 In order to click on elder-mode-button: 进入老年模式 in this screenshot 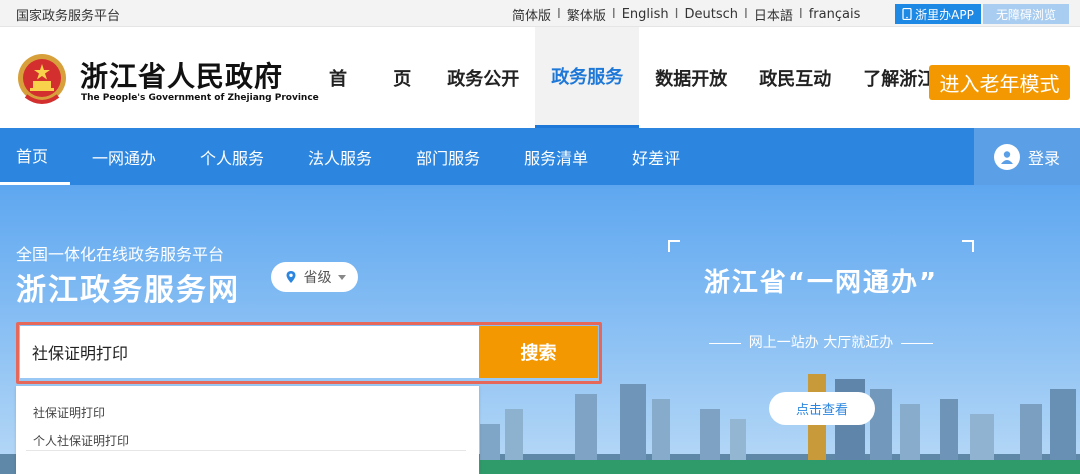, I will do `click(999, 82)`.